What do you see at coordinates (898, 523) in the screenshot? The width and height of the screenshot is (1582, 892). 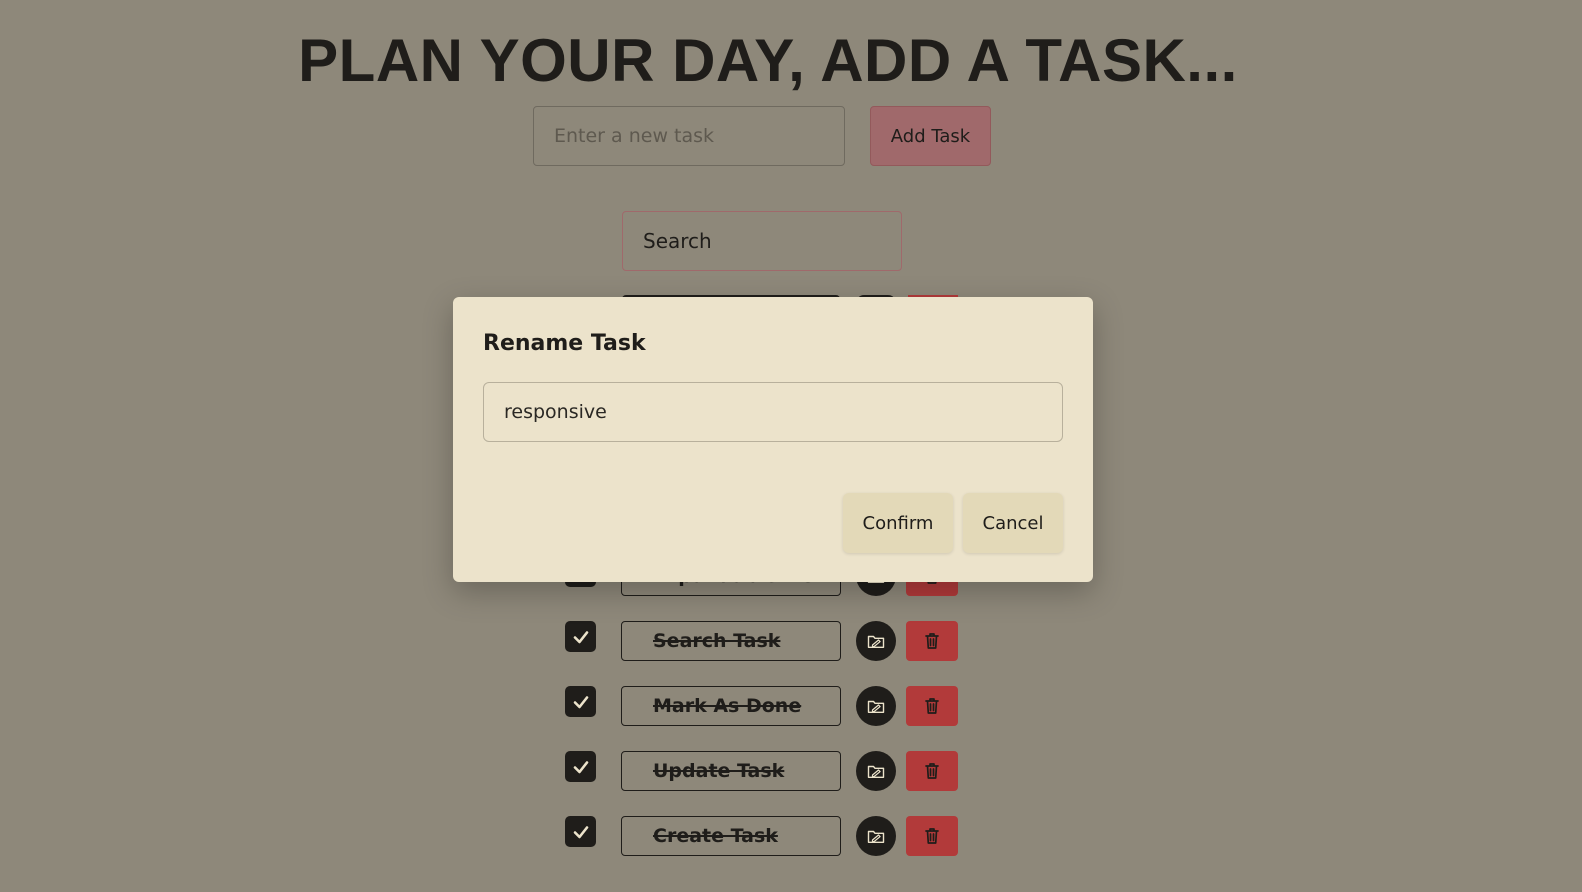 I see `confirm-button: Confirm` at bounding box center [898, 523].